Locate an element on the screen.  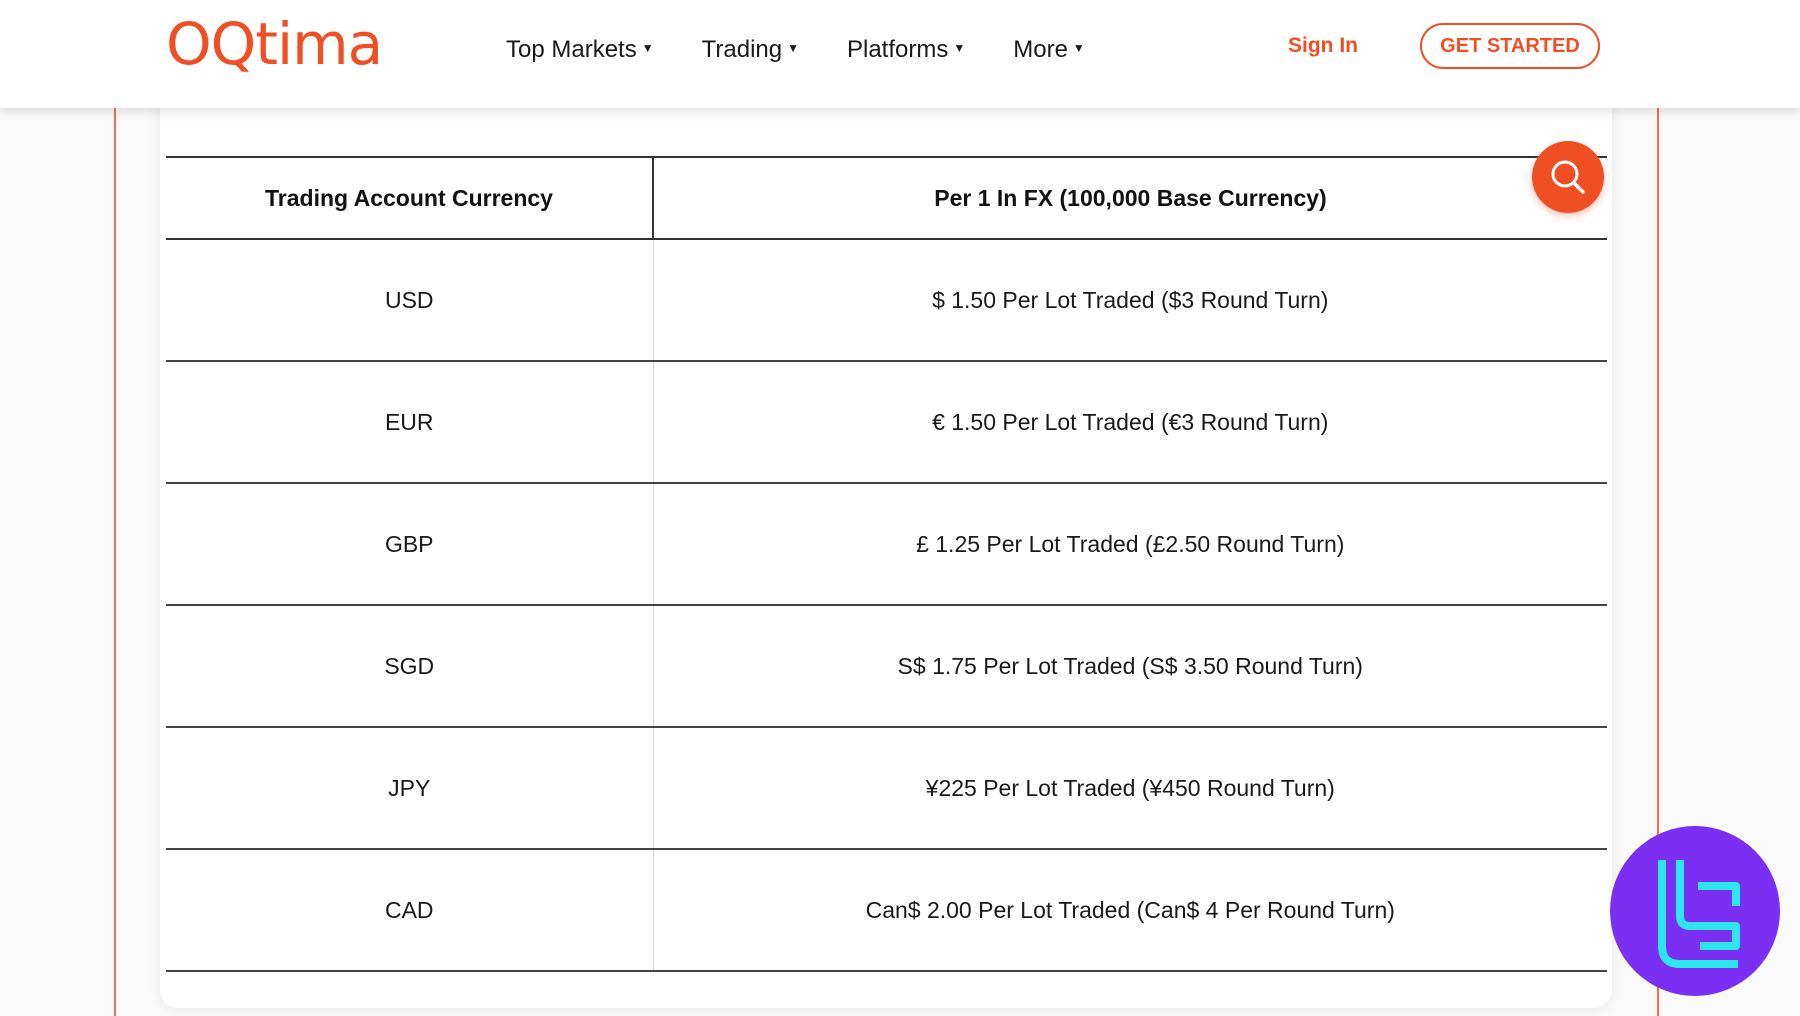
nav-platforms: Platforms ▼ is located at coordinates (906, 50).